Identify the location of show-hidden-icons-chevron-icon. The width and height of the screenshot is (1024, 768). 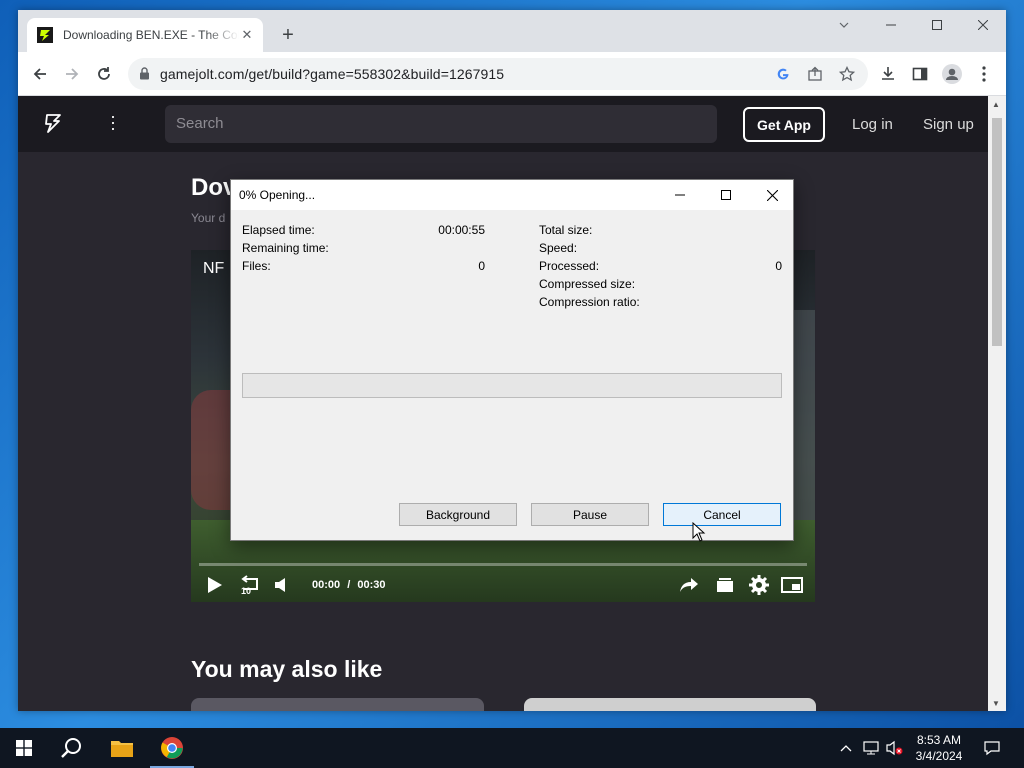
(846, 748).